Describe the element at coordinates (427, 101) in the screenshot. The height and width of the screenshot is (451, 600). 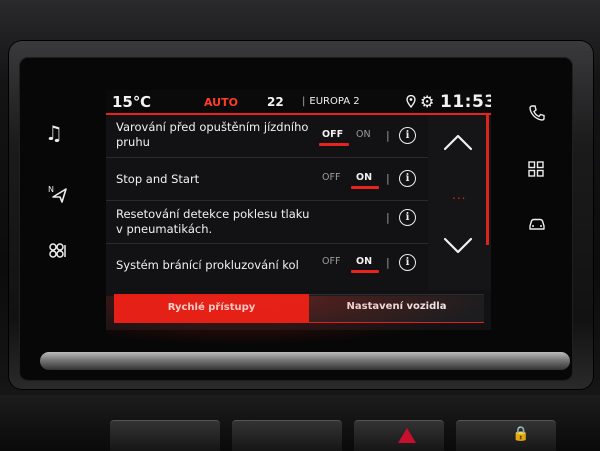
I see `settings-gear-icon: ⚙` at that location.